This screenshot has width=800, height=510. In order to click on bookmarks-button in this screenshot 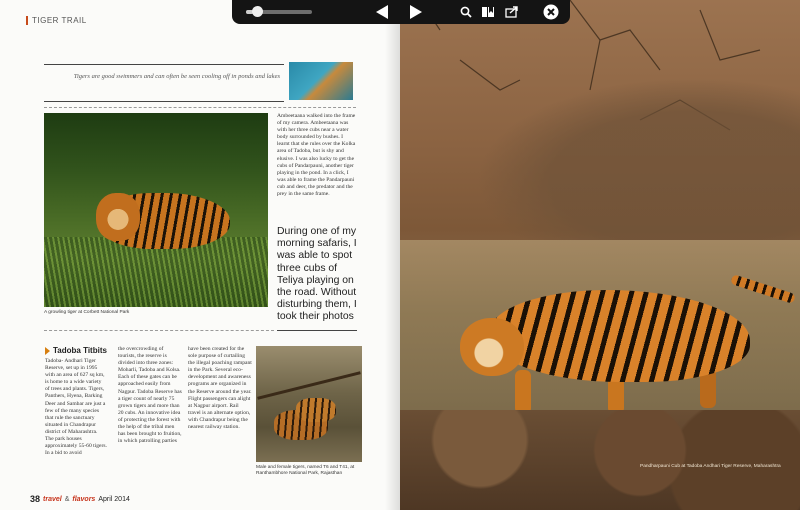, I will do `click(488, 12)`.